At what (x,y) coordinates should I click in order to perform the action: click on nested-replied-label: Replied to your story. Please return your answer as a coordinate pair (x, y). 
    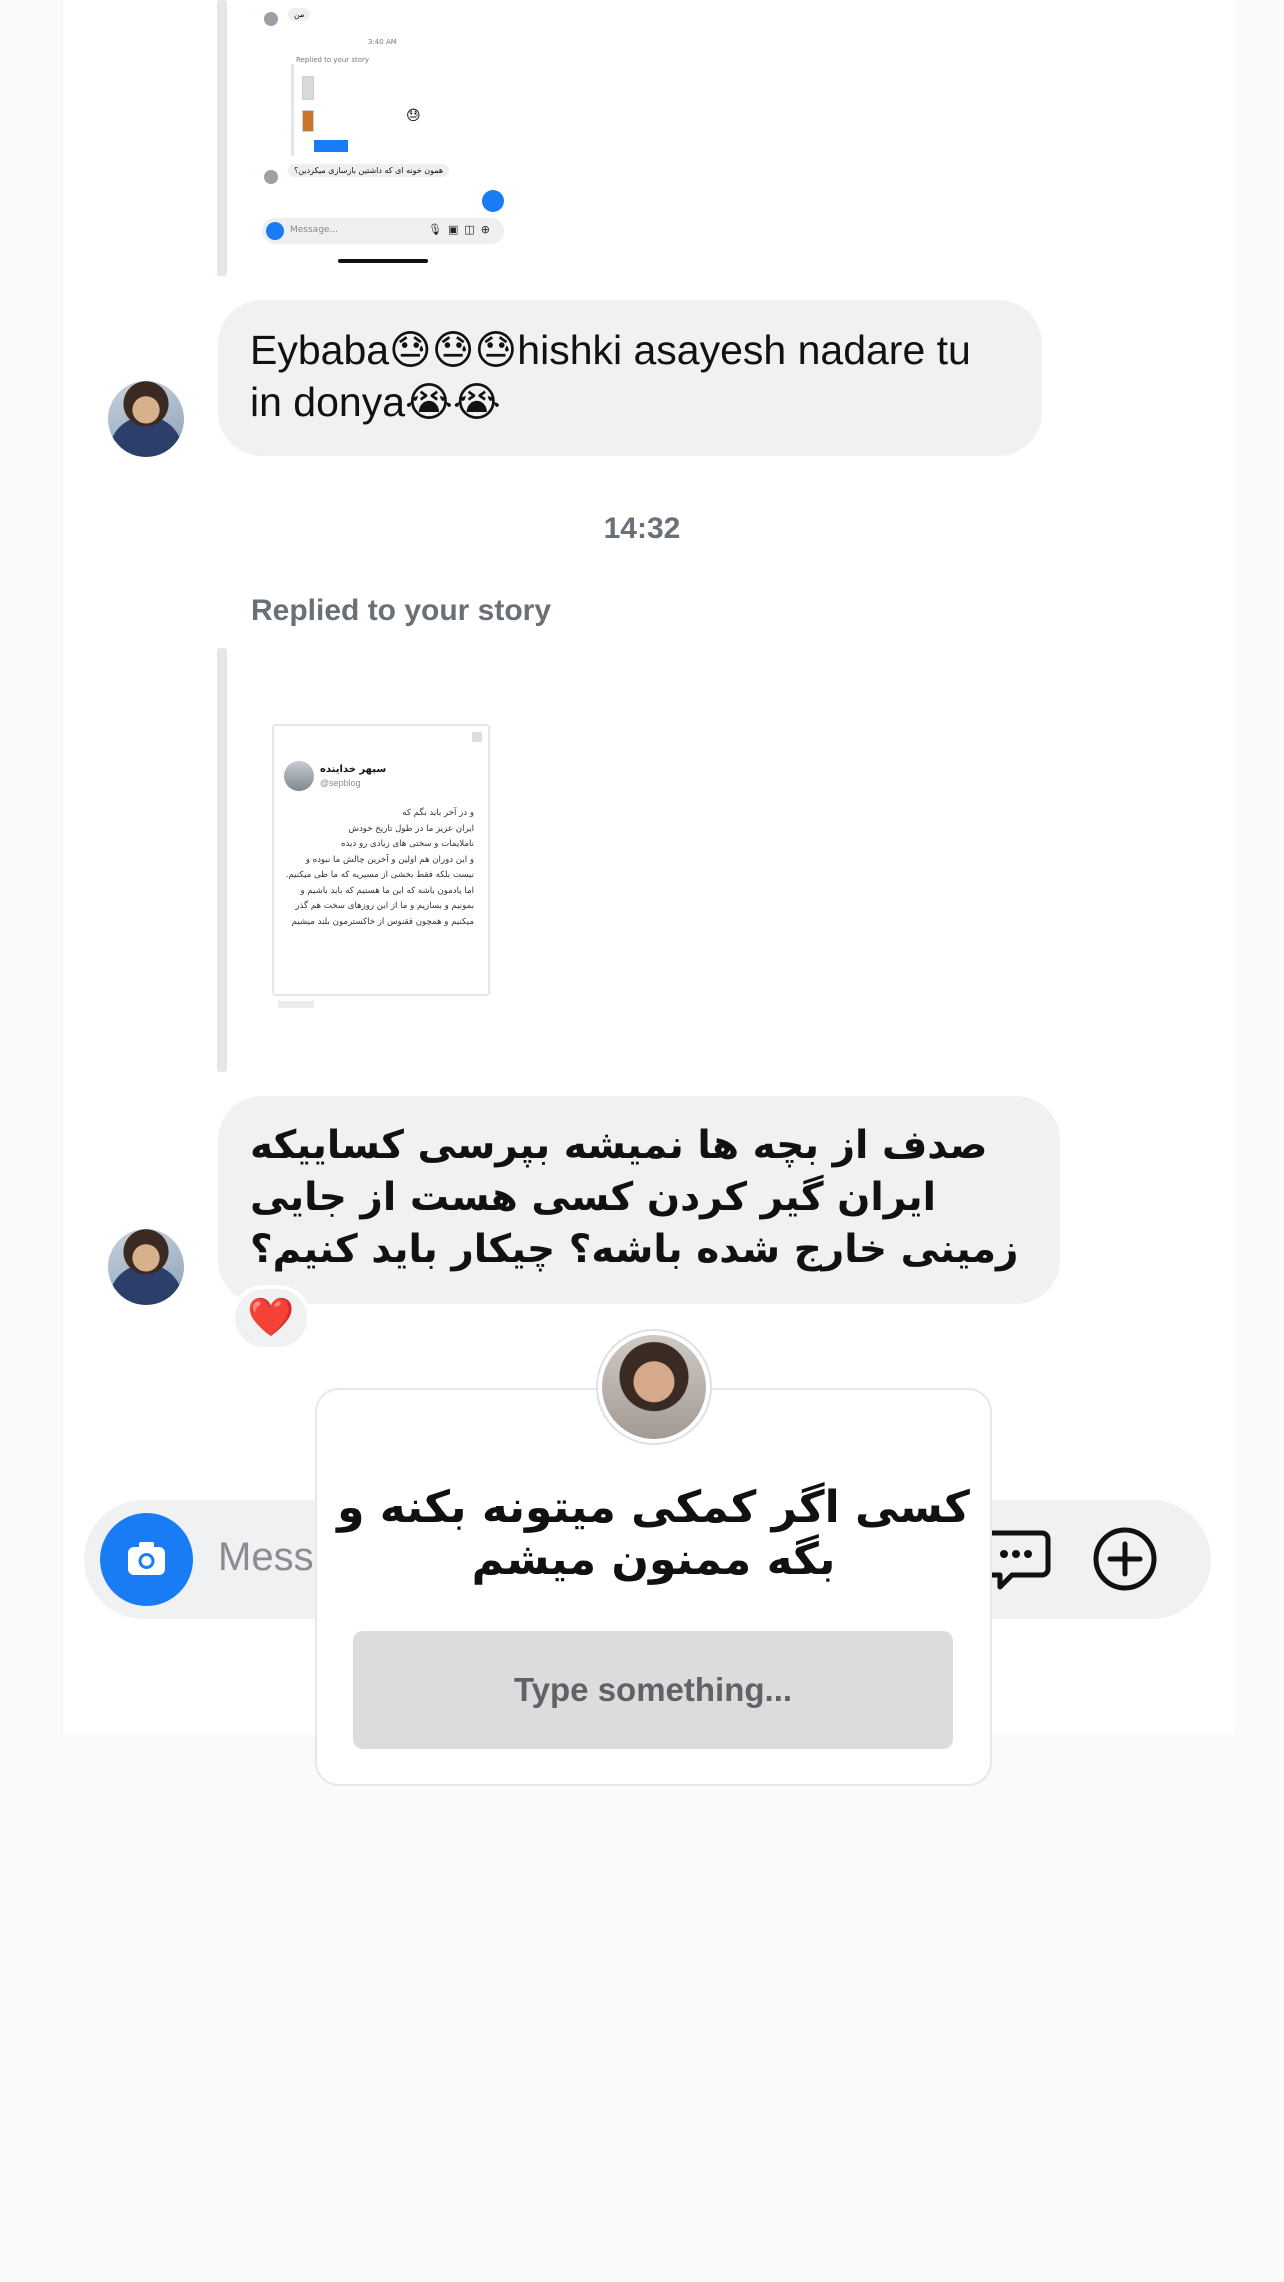
    Looking at the image, I should click on (333, 60).